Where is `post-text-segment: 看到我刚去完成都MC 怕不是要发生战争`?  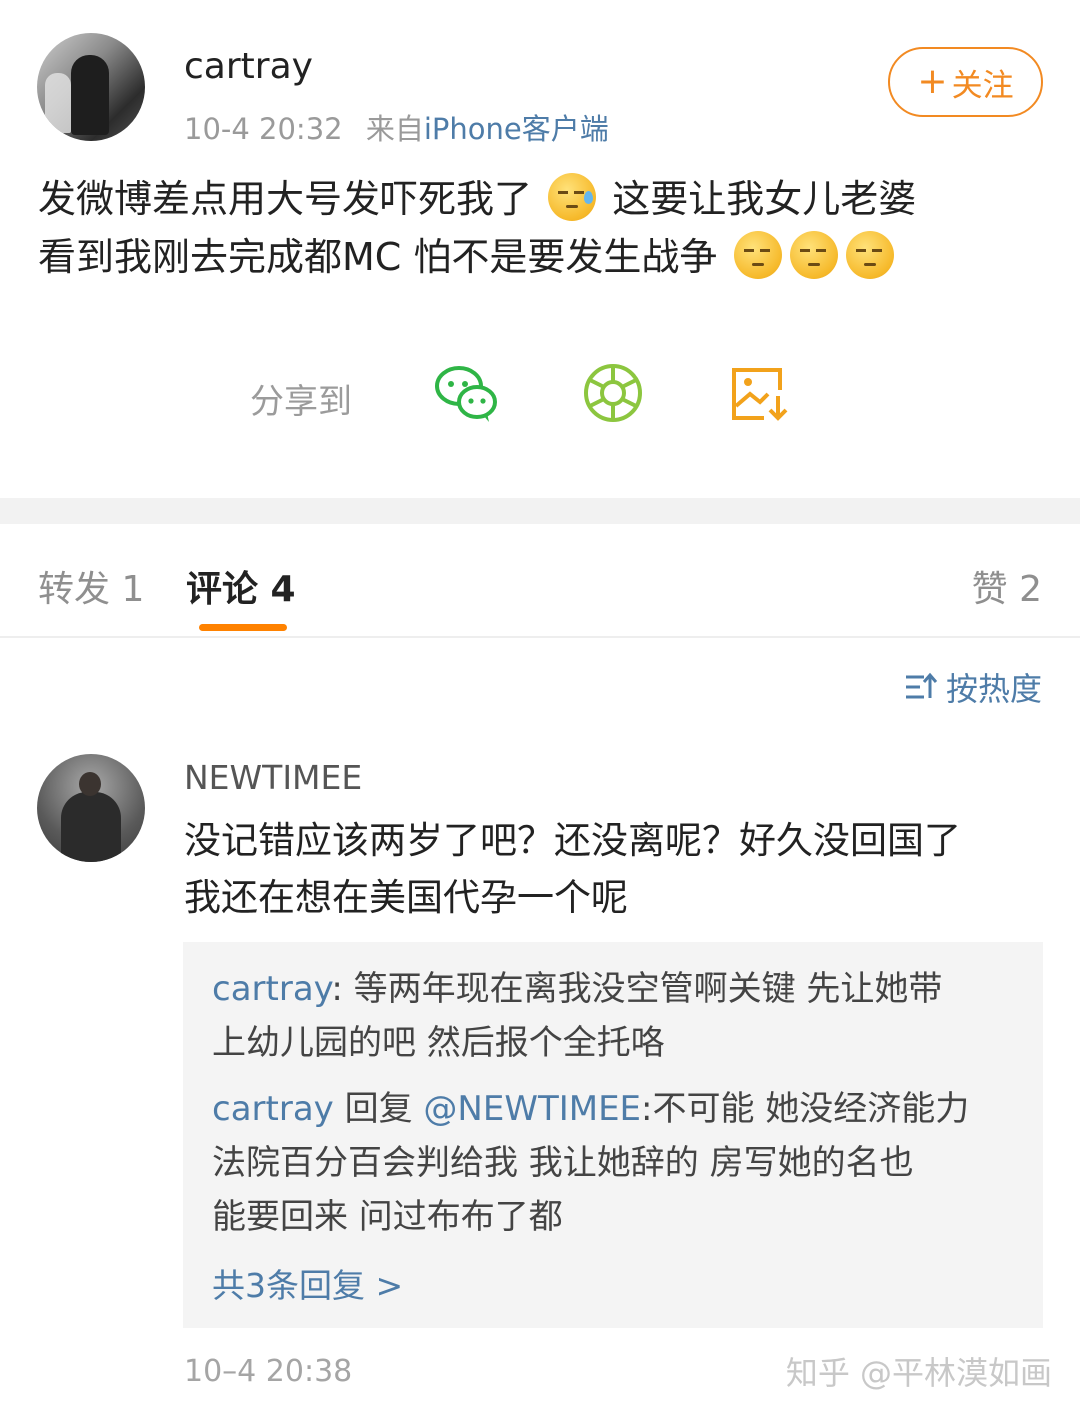 post-text-segment: 看到我刚去完成都MC 怕不是要发生战争 is located at coordinates (378, 257).